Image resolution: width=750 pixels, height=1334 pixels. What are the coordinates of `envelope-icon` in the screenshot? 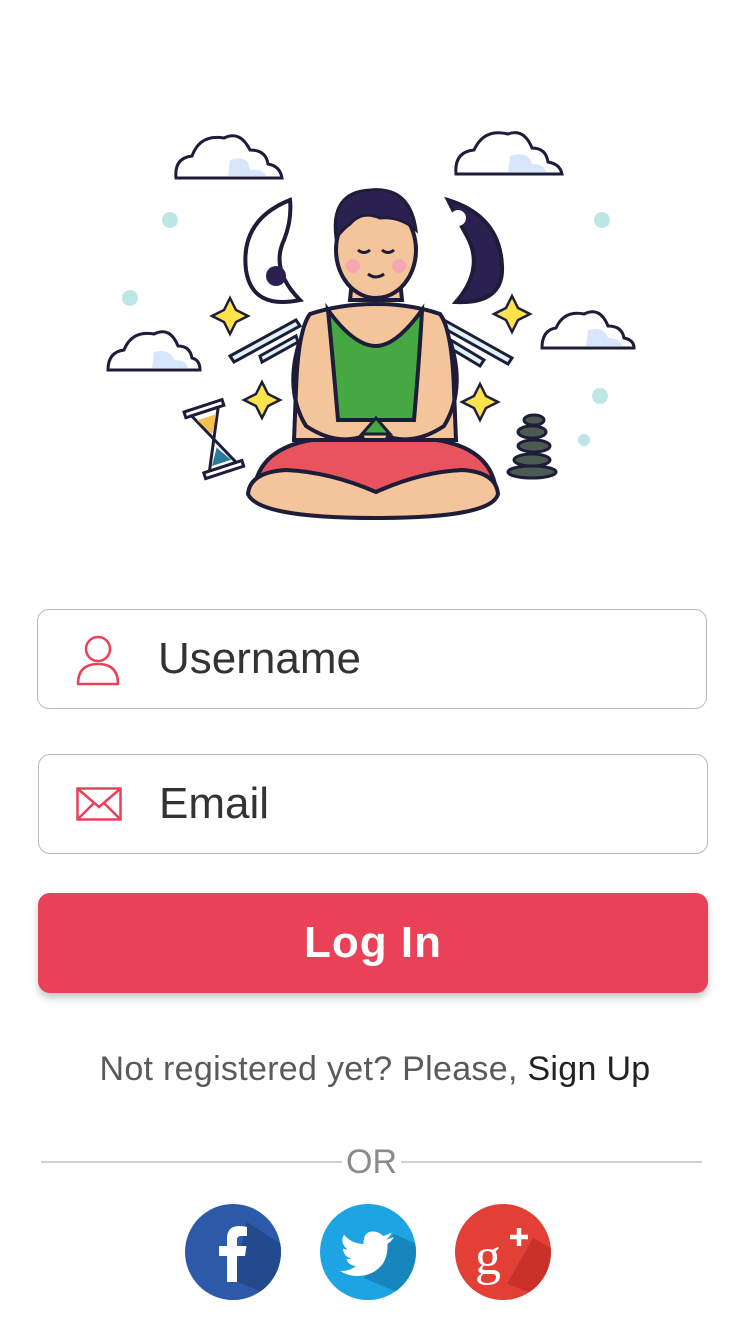 It's located at (99, 804).